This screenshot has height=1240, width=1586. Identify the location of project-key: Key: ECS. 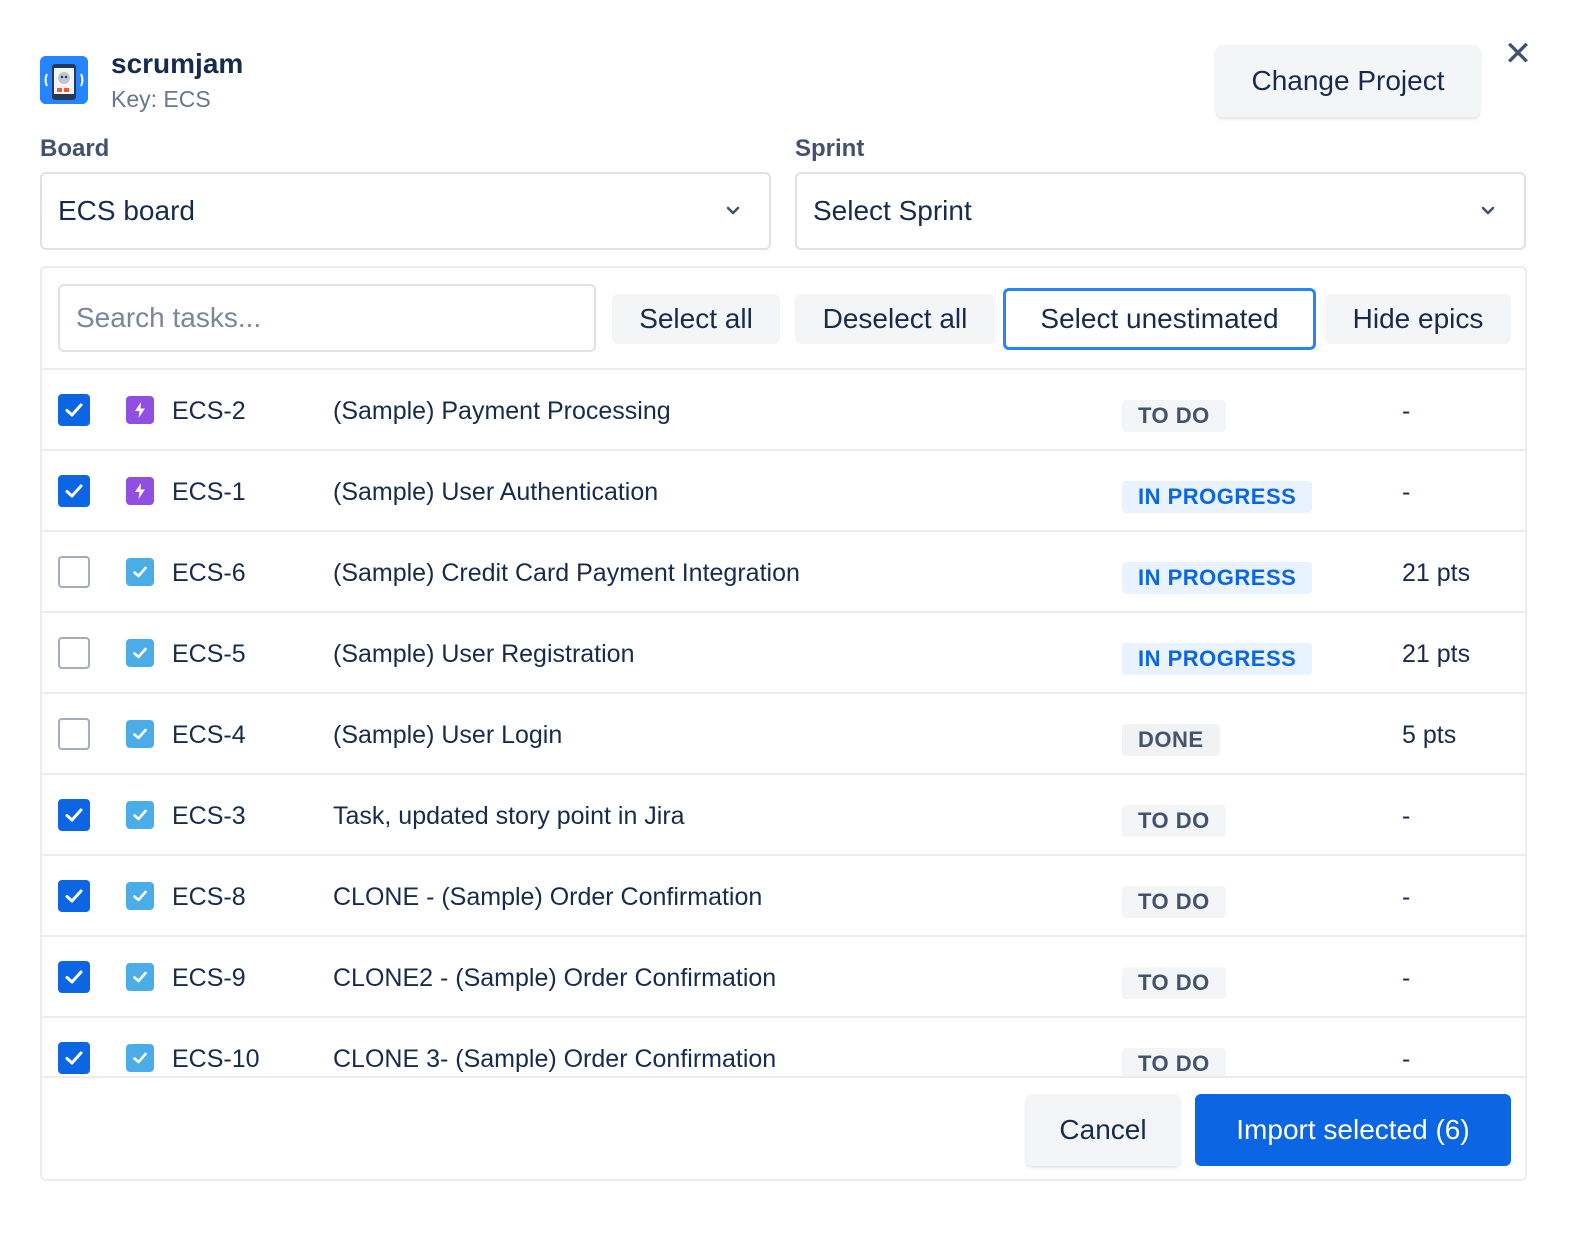
(161, 99).